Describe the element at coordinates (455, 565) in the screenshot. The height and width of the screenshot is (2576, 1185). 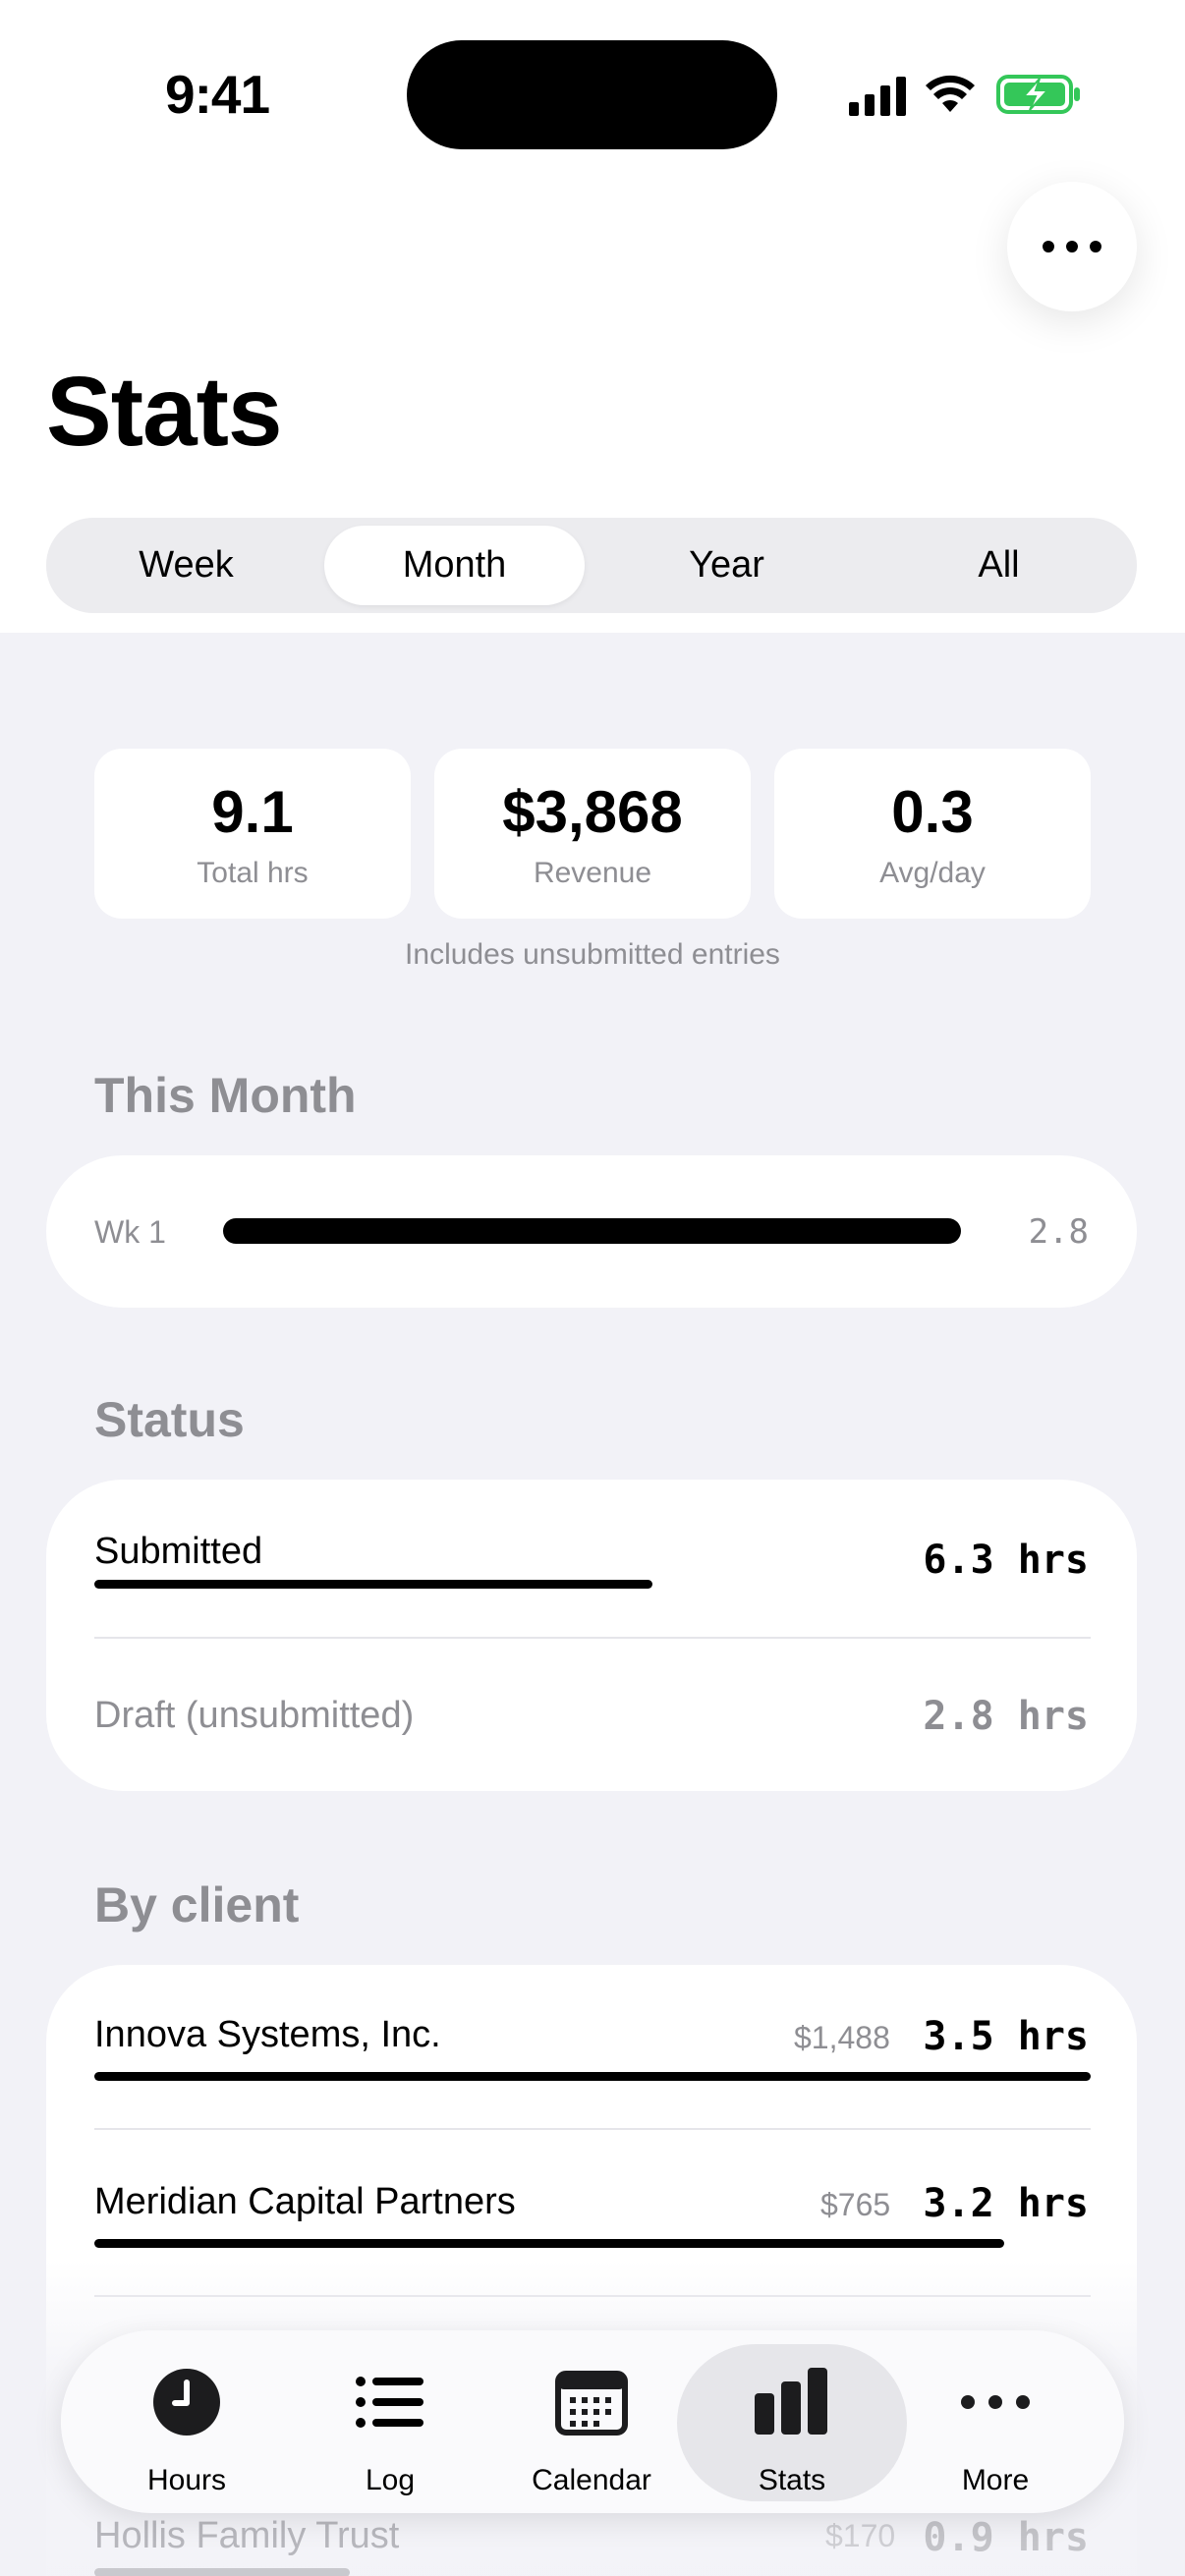
I see `tab-month: Month` at that location.